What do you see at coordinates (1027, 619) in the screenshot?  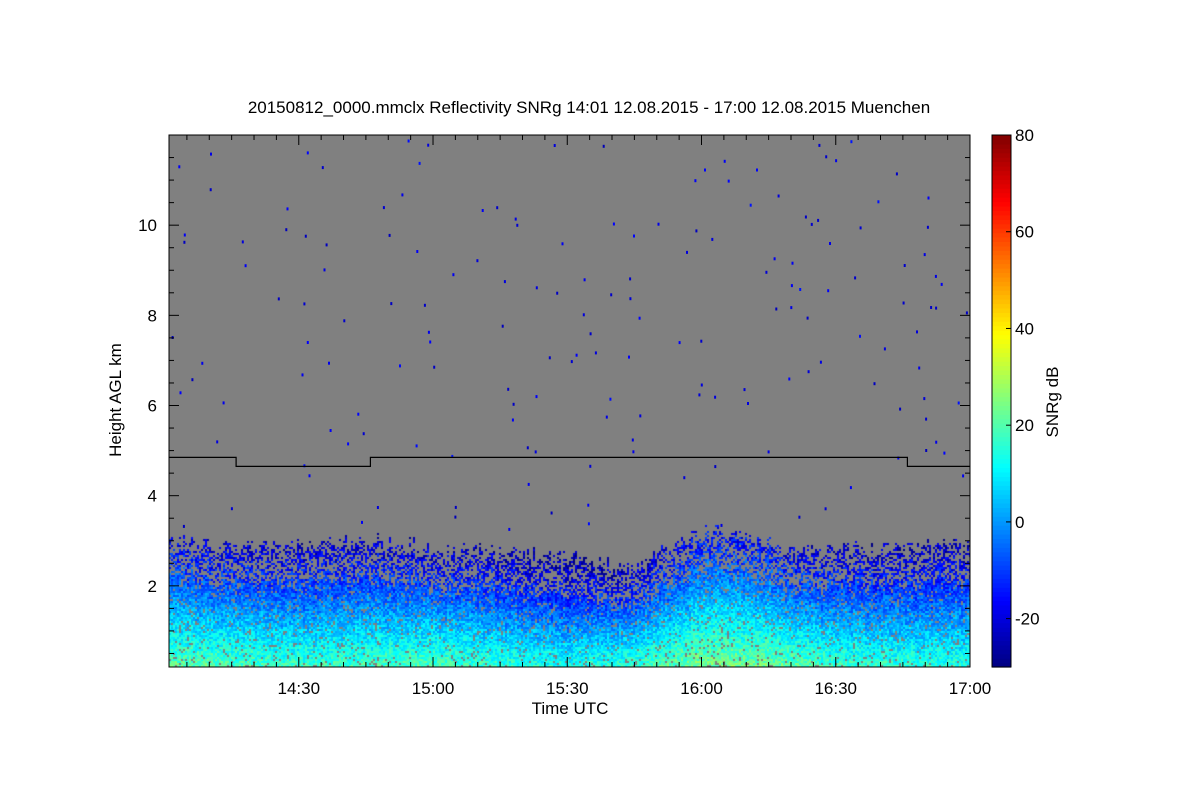 I see `colorbar-tick-label: -20` at bounding box center [1027, 619].